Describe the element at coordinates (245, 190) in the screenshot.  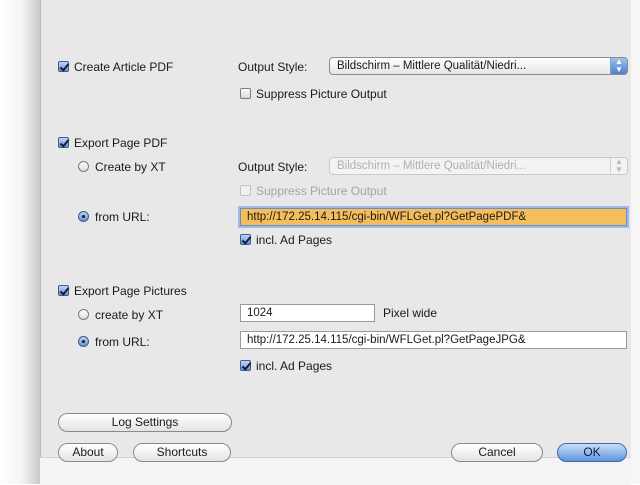
I see `page-pdf-suppress-picture-checkbox` at that location.